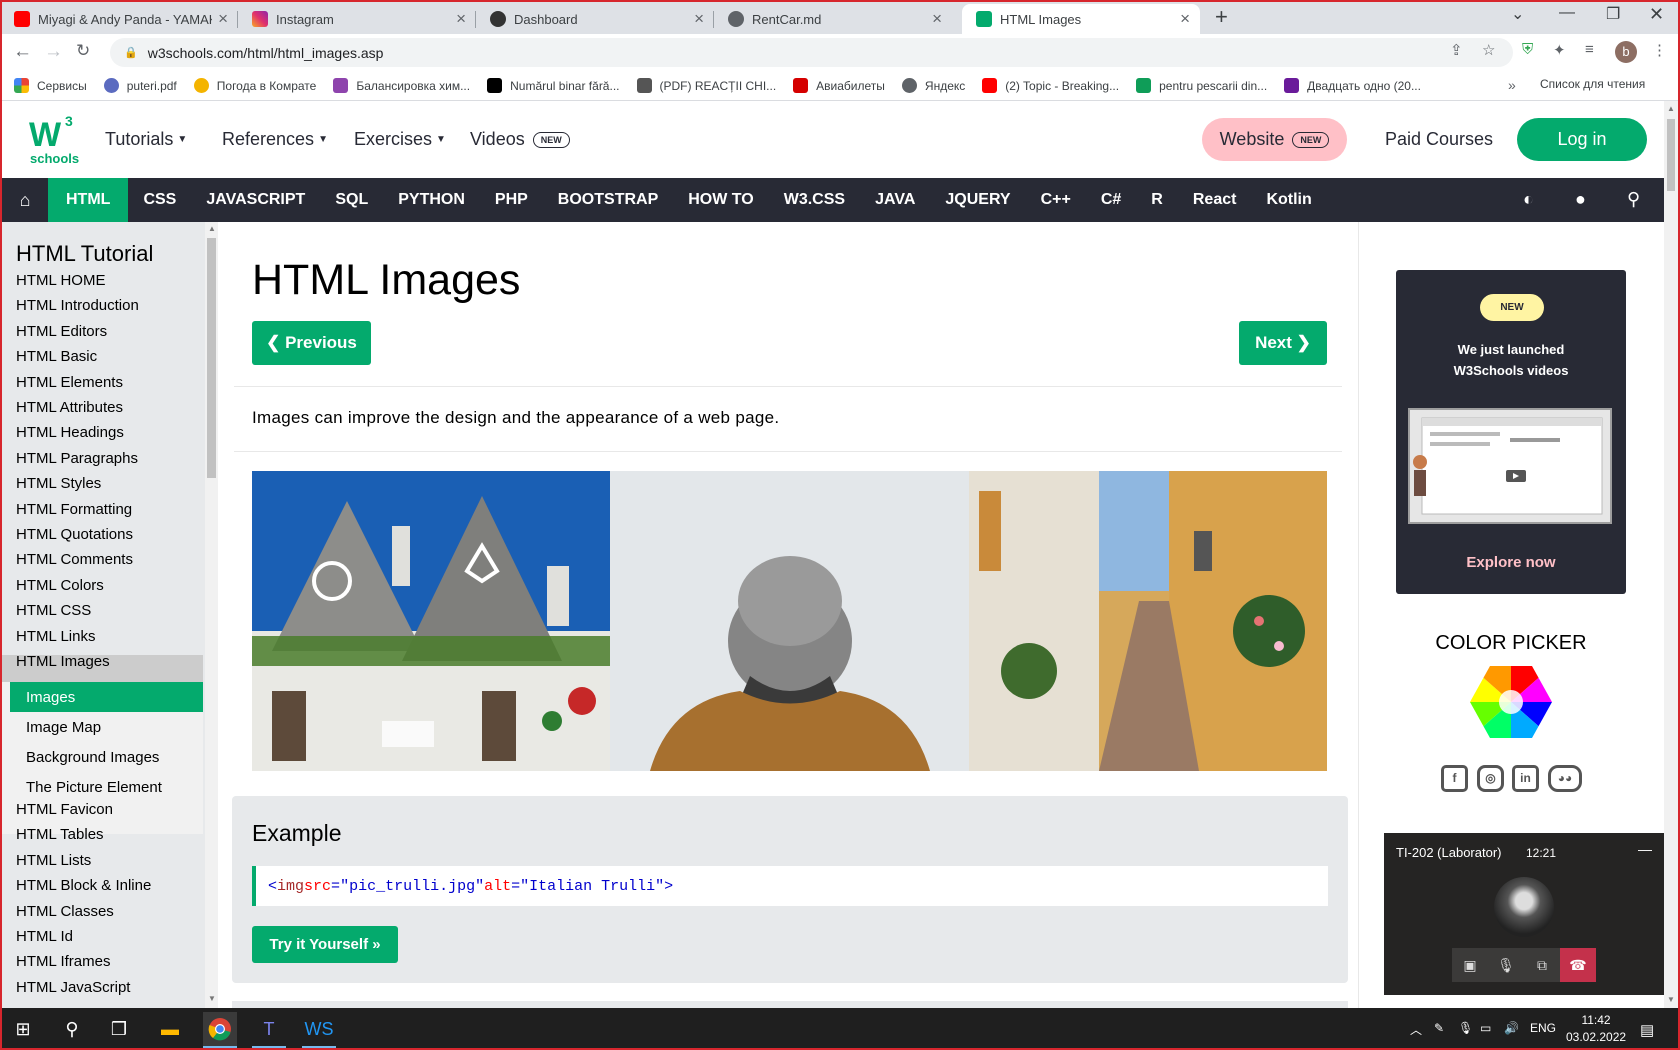 The width and height of the screenshot is (1680, 1050). I want to click on nav-exercises: Exercises ▼, so click(400, 139).